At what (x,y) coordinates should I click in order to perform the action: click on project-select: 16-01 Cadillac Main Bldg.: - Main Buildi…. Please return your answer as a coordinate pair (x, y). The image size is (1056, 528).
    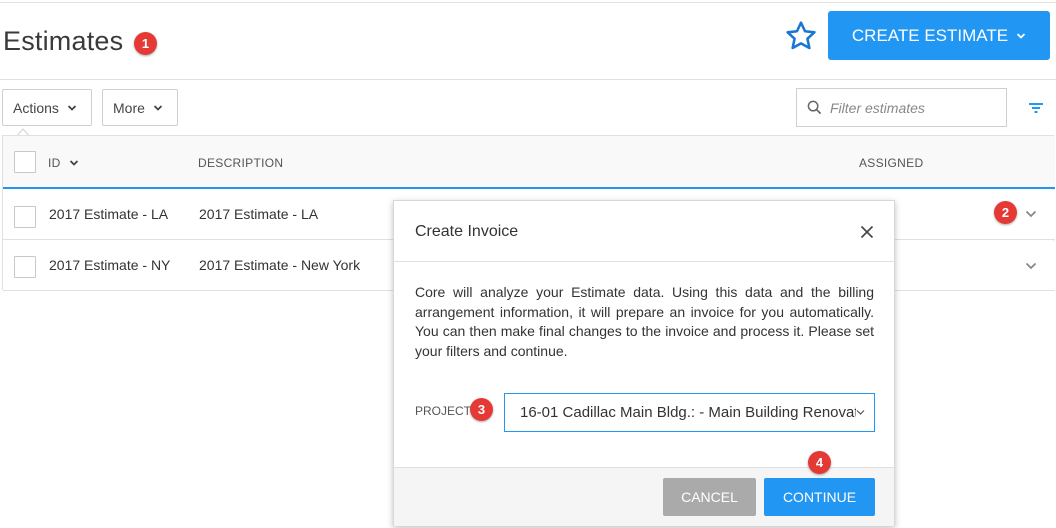
    Looking at the image, I should click on (689, 412).